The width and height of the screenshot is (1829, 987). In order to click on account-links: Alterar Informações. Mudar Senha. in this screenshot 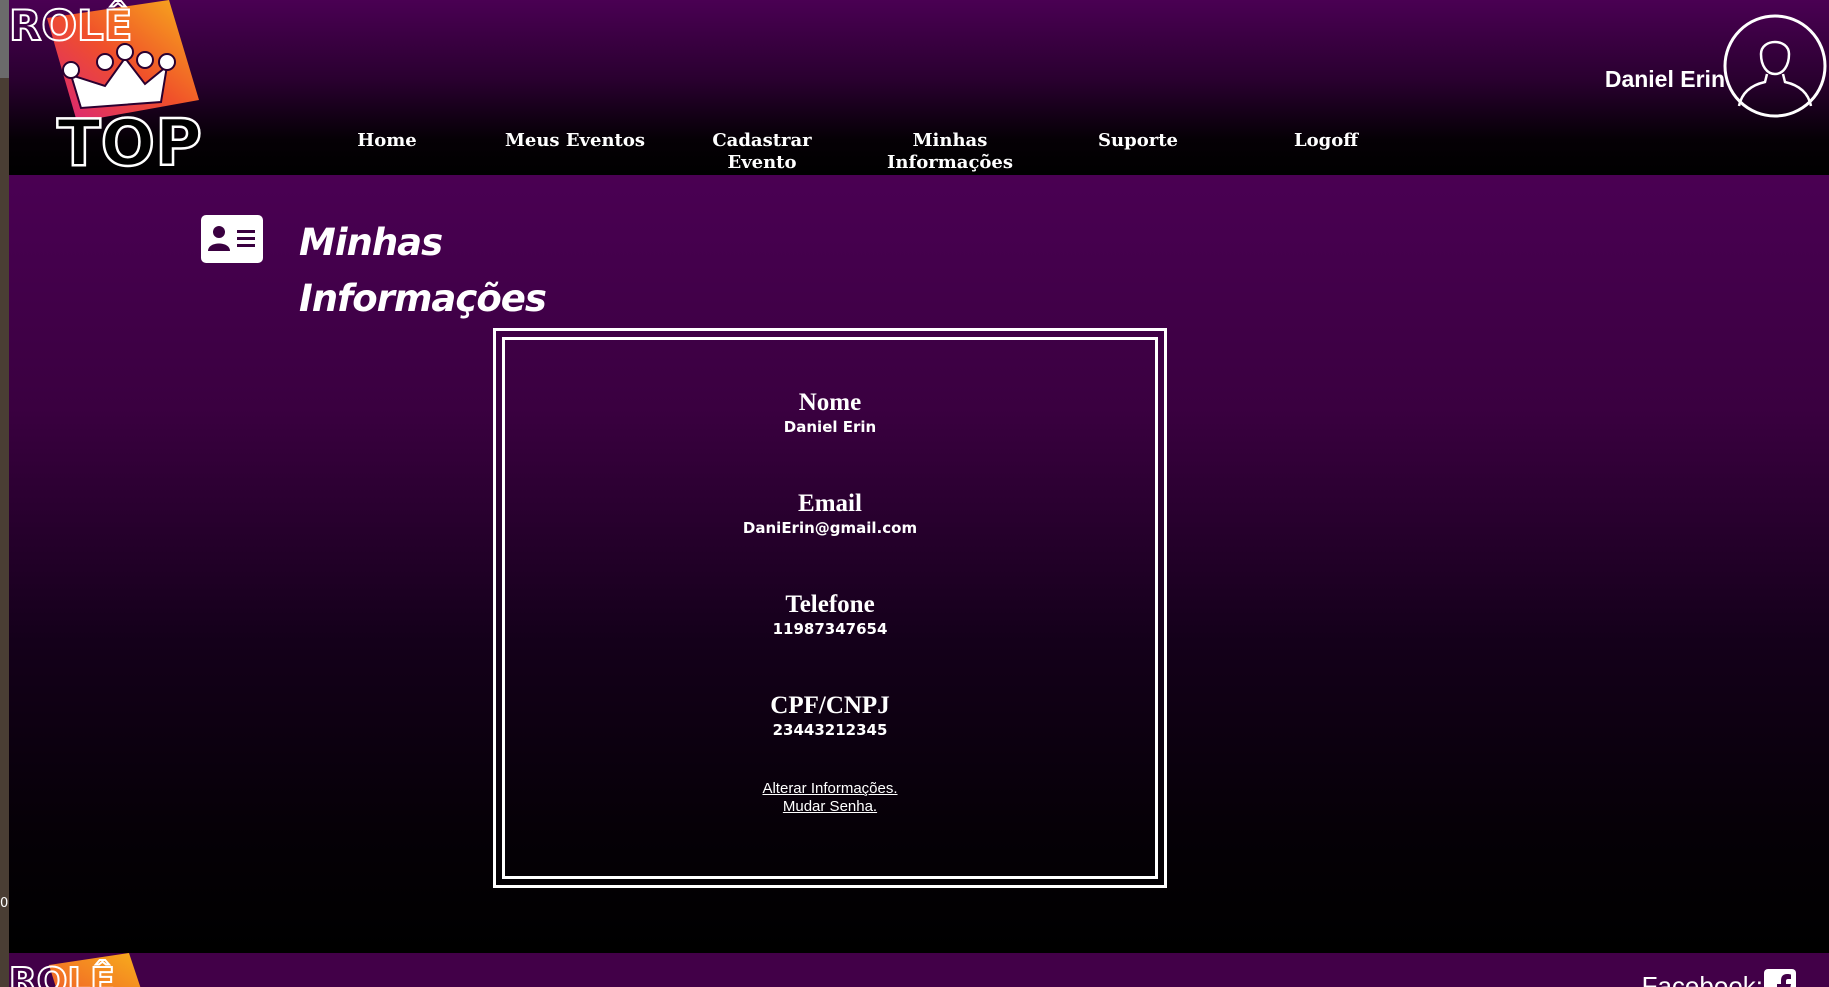, I will do `click(830, 798)`.